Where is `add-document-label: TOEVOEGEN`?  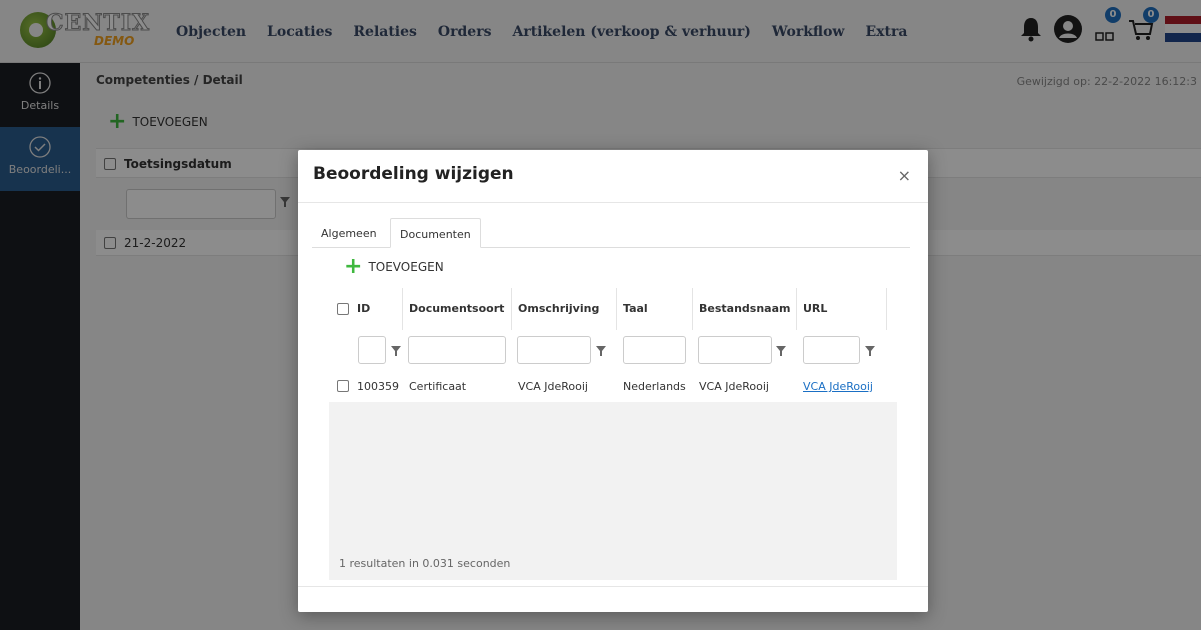
add-document-label: TOEVOEGEN is located at coordinates (406, 267).